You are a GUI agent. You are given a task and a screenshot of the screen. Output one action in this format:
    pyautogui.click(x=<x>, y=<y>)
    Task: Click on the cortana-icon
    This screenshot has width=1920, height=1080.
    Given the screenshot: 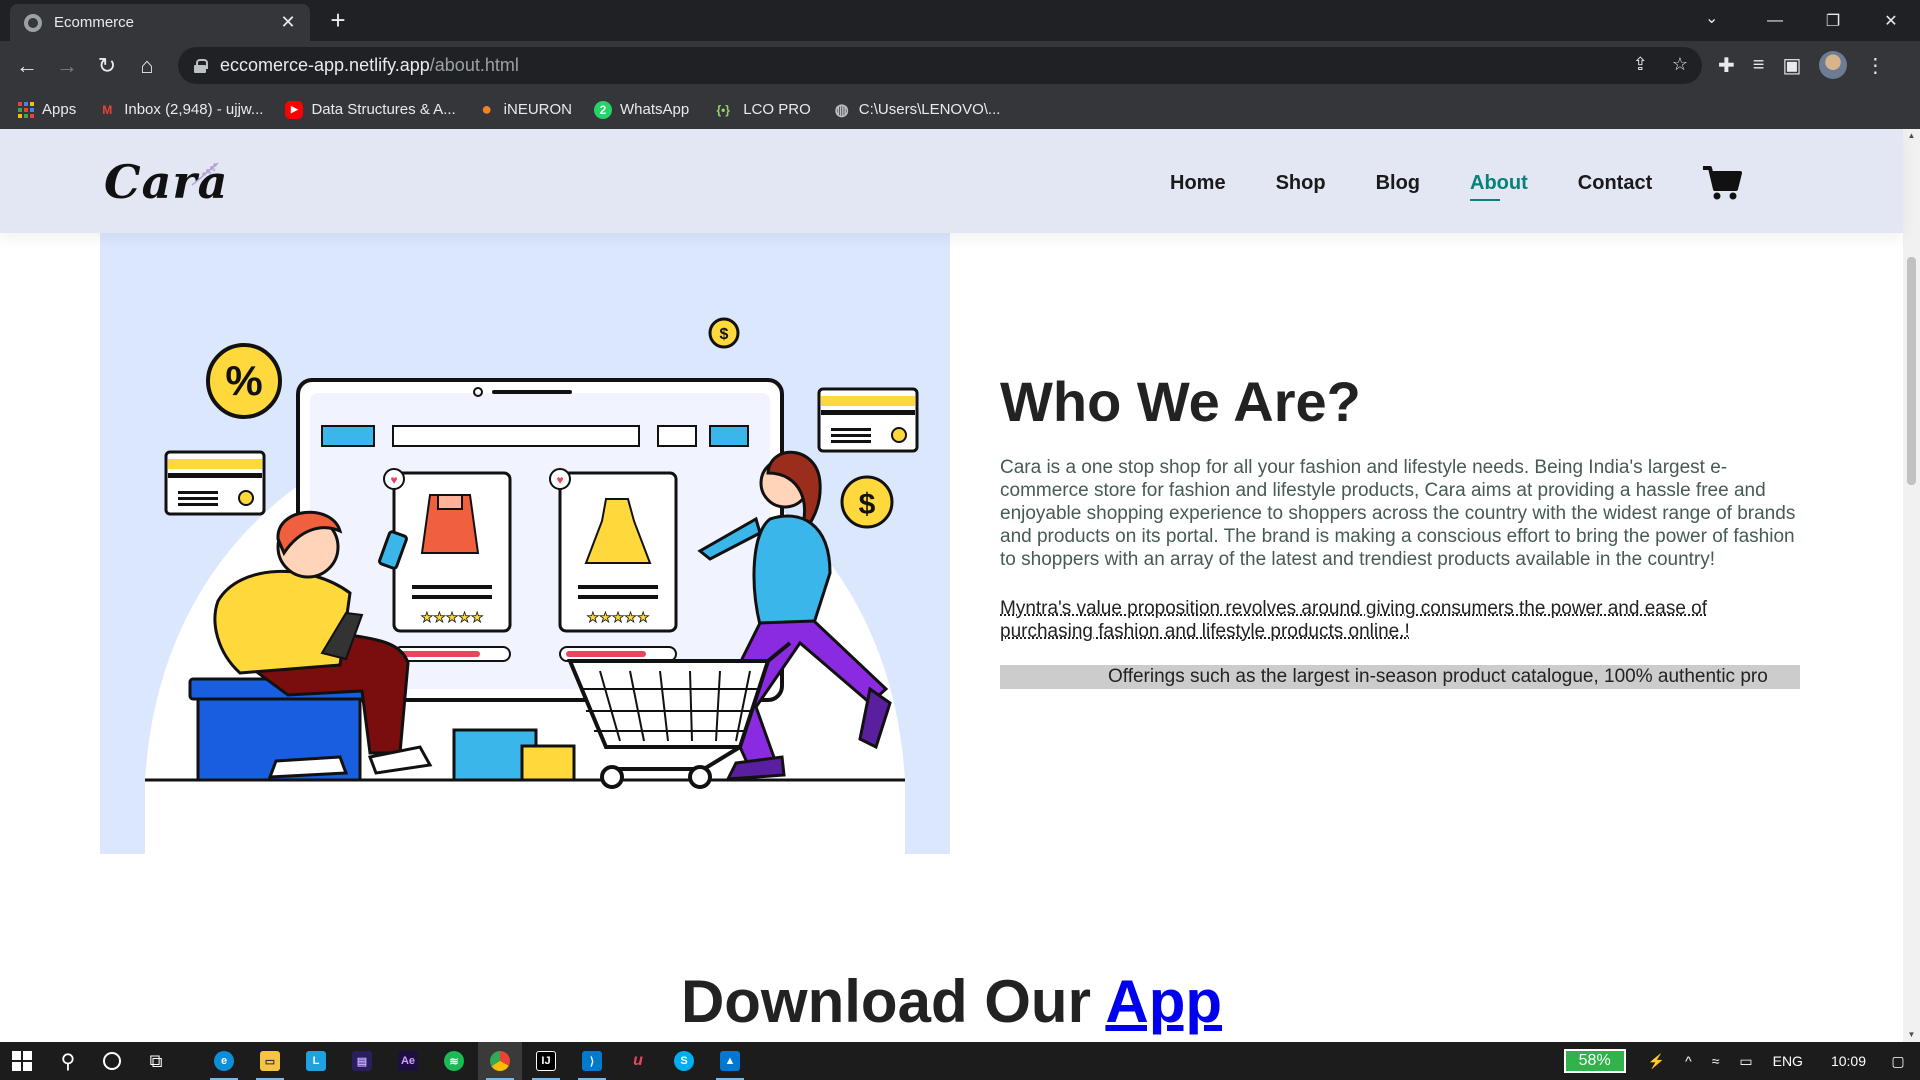 What is the action you would take?
    pyautogui.click(x=112, y=1061)
    